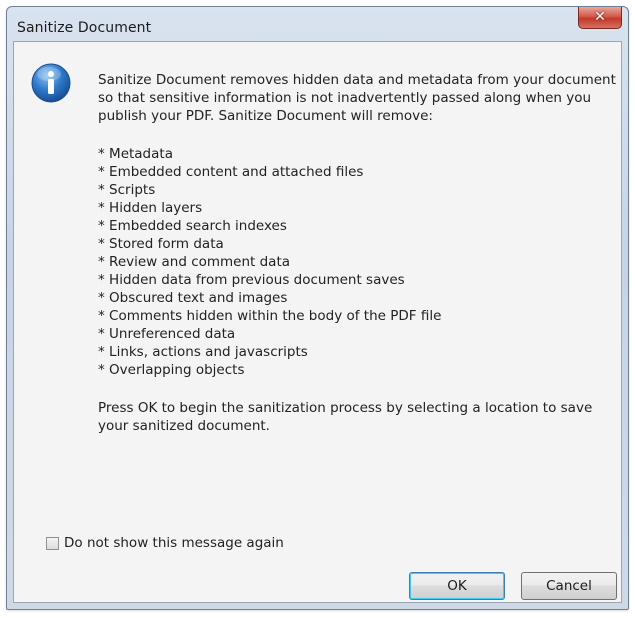 This screenshot has height=618, width=635. What do you see at coordinates (150, 208) in the screenshot?
I see `list-item: * Hidden layers` at bounding box center [150, 208].